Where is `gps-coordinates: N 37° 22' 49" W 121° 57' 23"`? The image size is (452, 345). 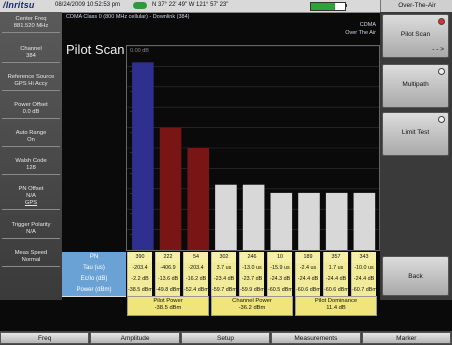 gps-coordinates: N 37° 22' 49" W 121° 57' 23" is located at coordinates (190, 5).